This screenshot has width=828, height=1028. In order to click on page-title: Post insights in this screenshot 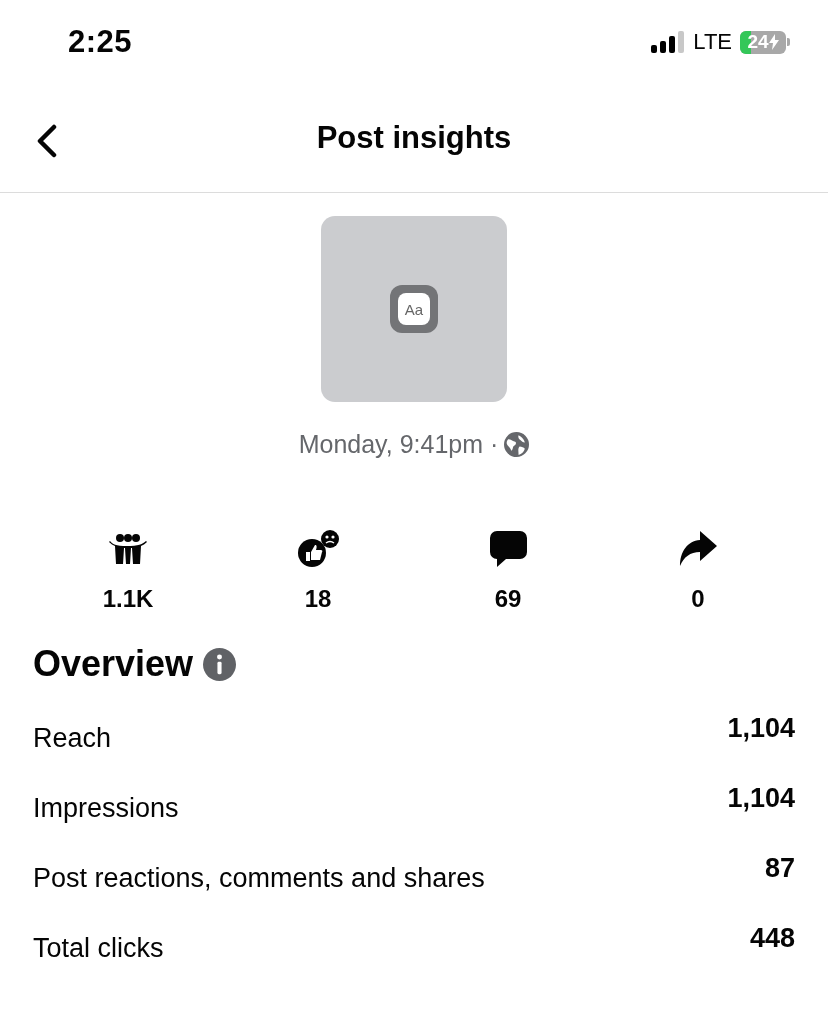, I will do `click(414, 138)`.